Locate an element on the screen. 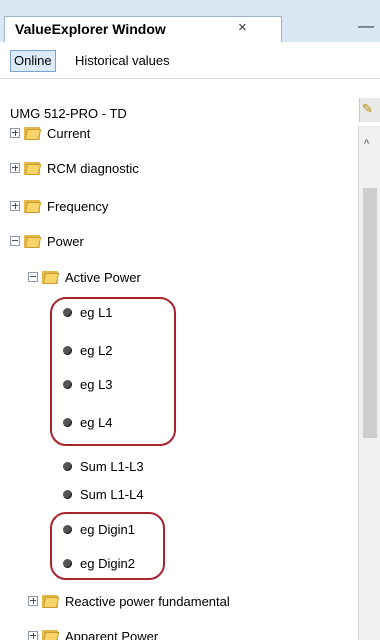  device-config-button: ✎ is located at coordinates (369, 110).